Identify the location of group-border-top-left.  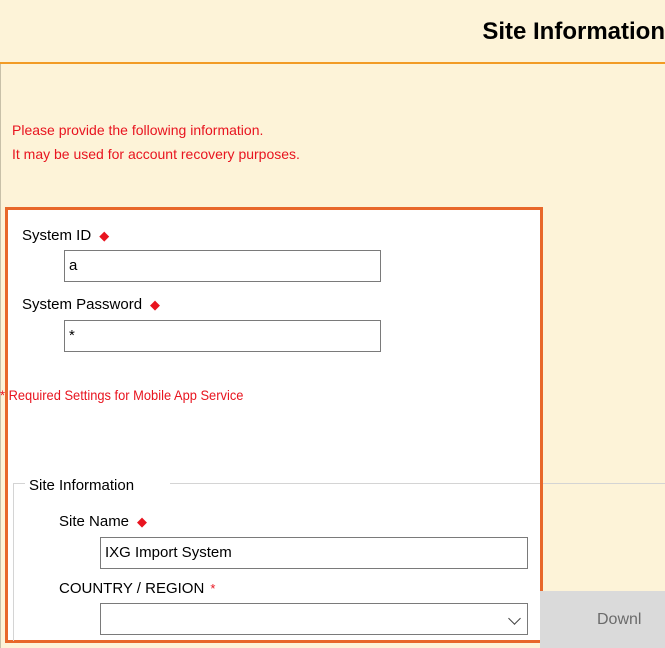
(19, 483).